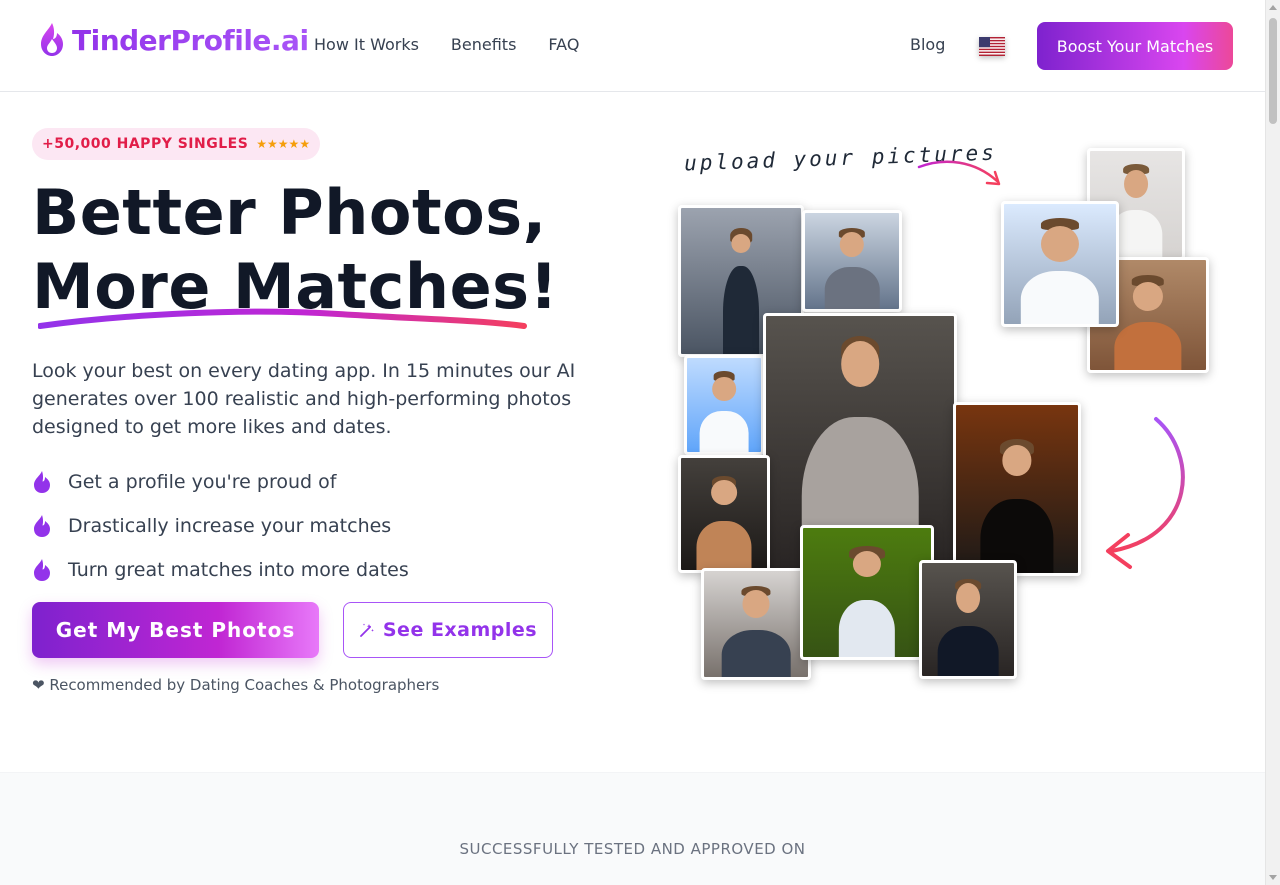  What do you see at coordinates (190, 40) in the screenshot?
I see `brand-name: TinderProfile.ai` at bounding box center [190, 40].